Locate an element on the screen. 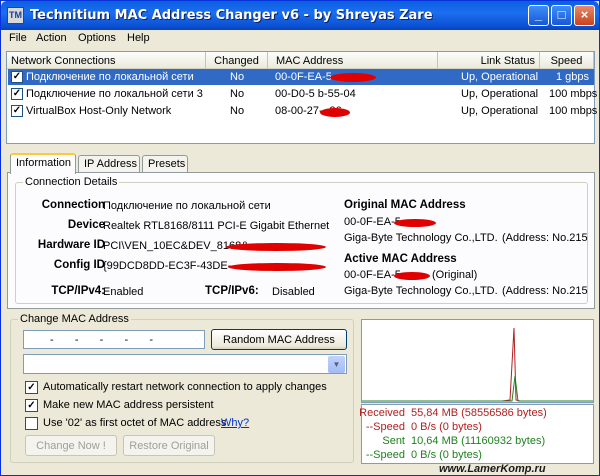 The image size is (600, 476). app-icon: TM is located at coordinates (15, 15).